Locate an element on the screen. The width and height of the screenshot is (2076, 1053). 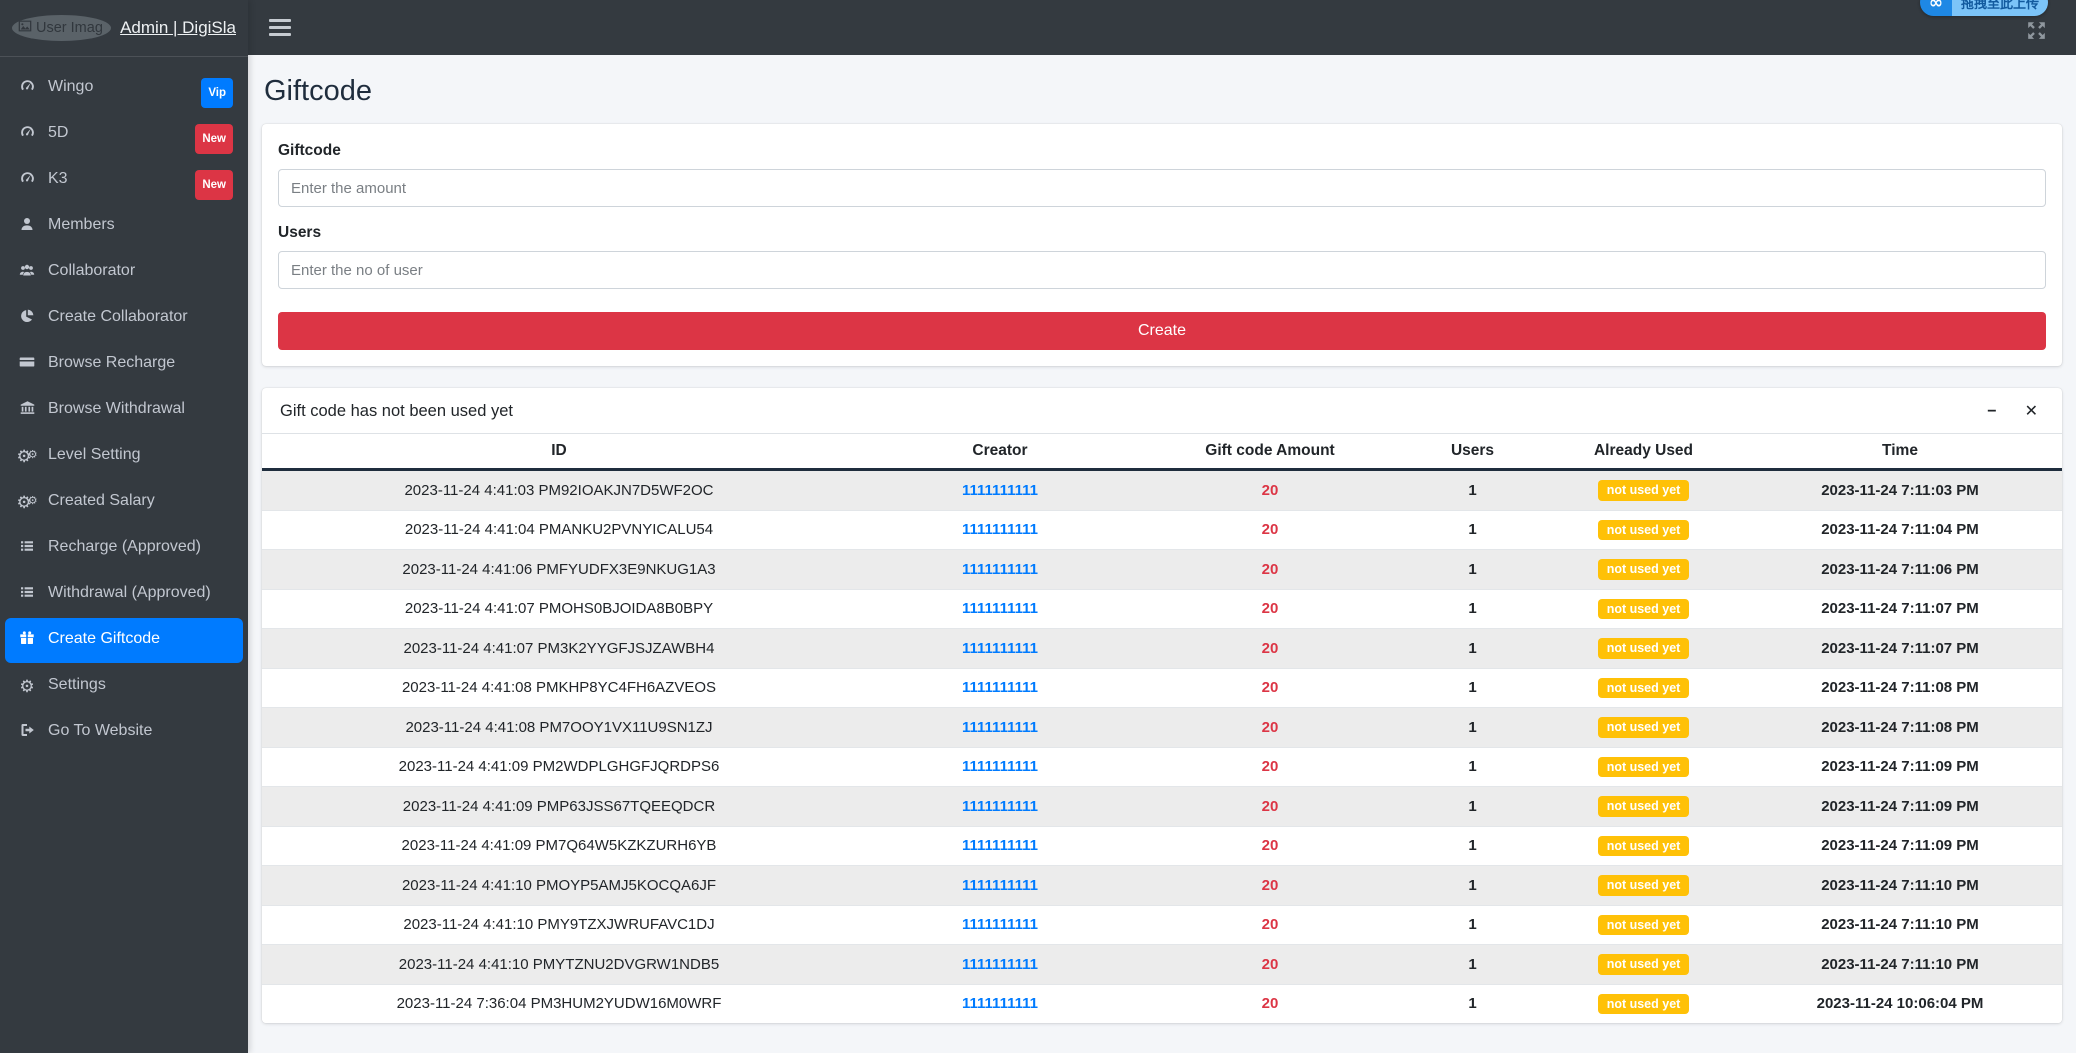
sidebar-item-settings: ⚙ Settings is located at coordinates (124, 686).